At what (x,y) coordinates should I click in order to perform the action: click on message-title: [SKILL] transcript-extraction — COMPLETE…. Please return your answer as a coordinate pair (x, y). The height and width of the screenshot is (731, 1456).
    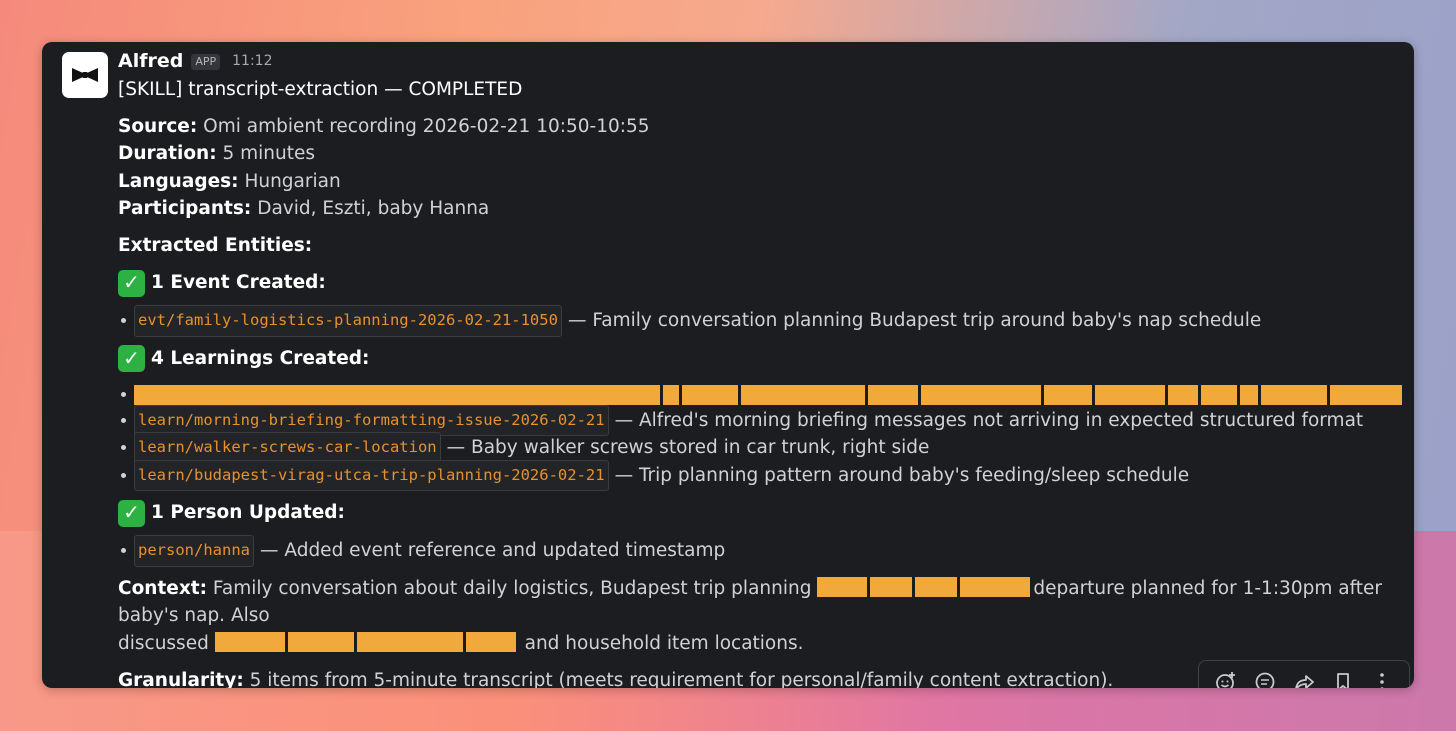
    Looking at the image, I should click on (320, 89).